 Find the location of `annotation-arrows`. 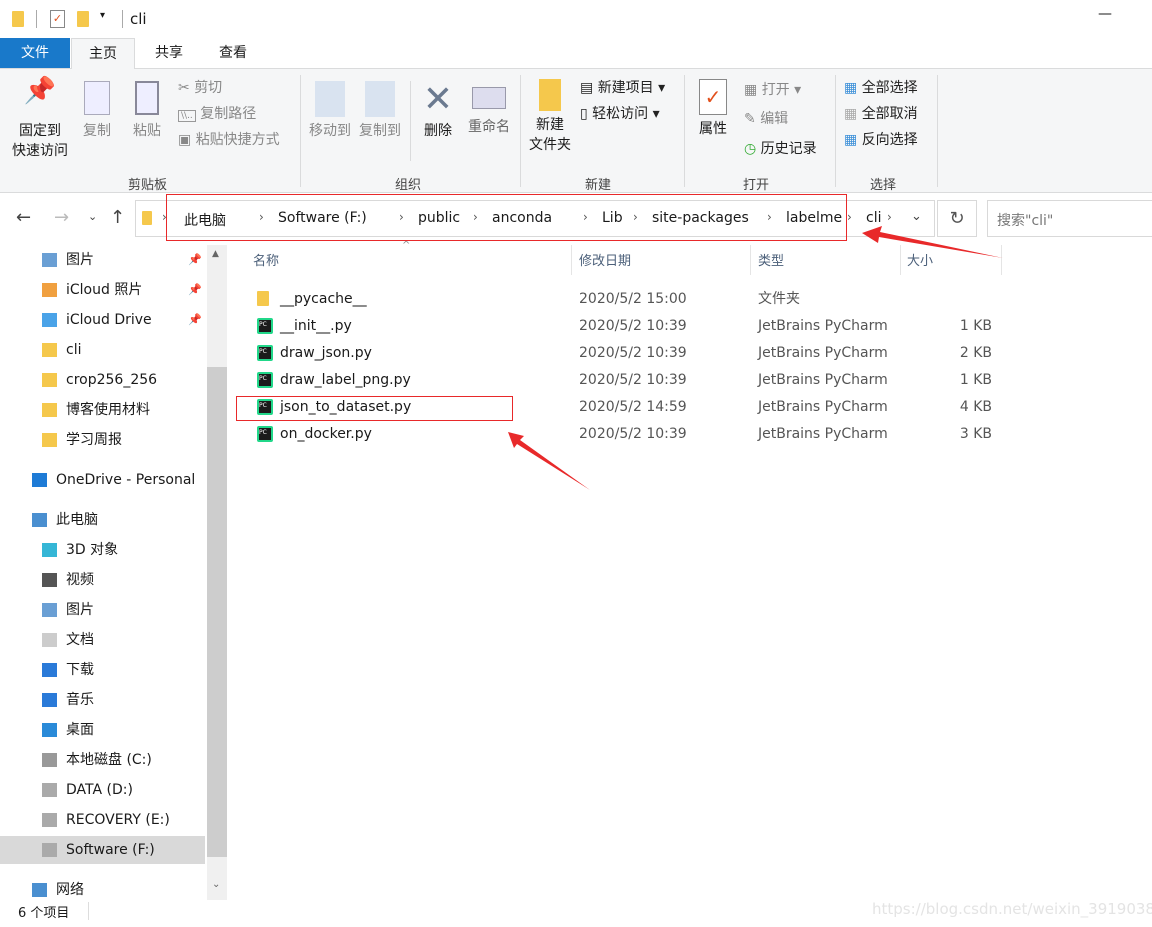

annotation-arrows is located at coordinates (755, 358).